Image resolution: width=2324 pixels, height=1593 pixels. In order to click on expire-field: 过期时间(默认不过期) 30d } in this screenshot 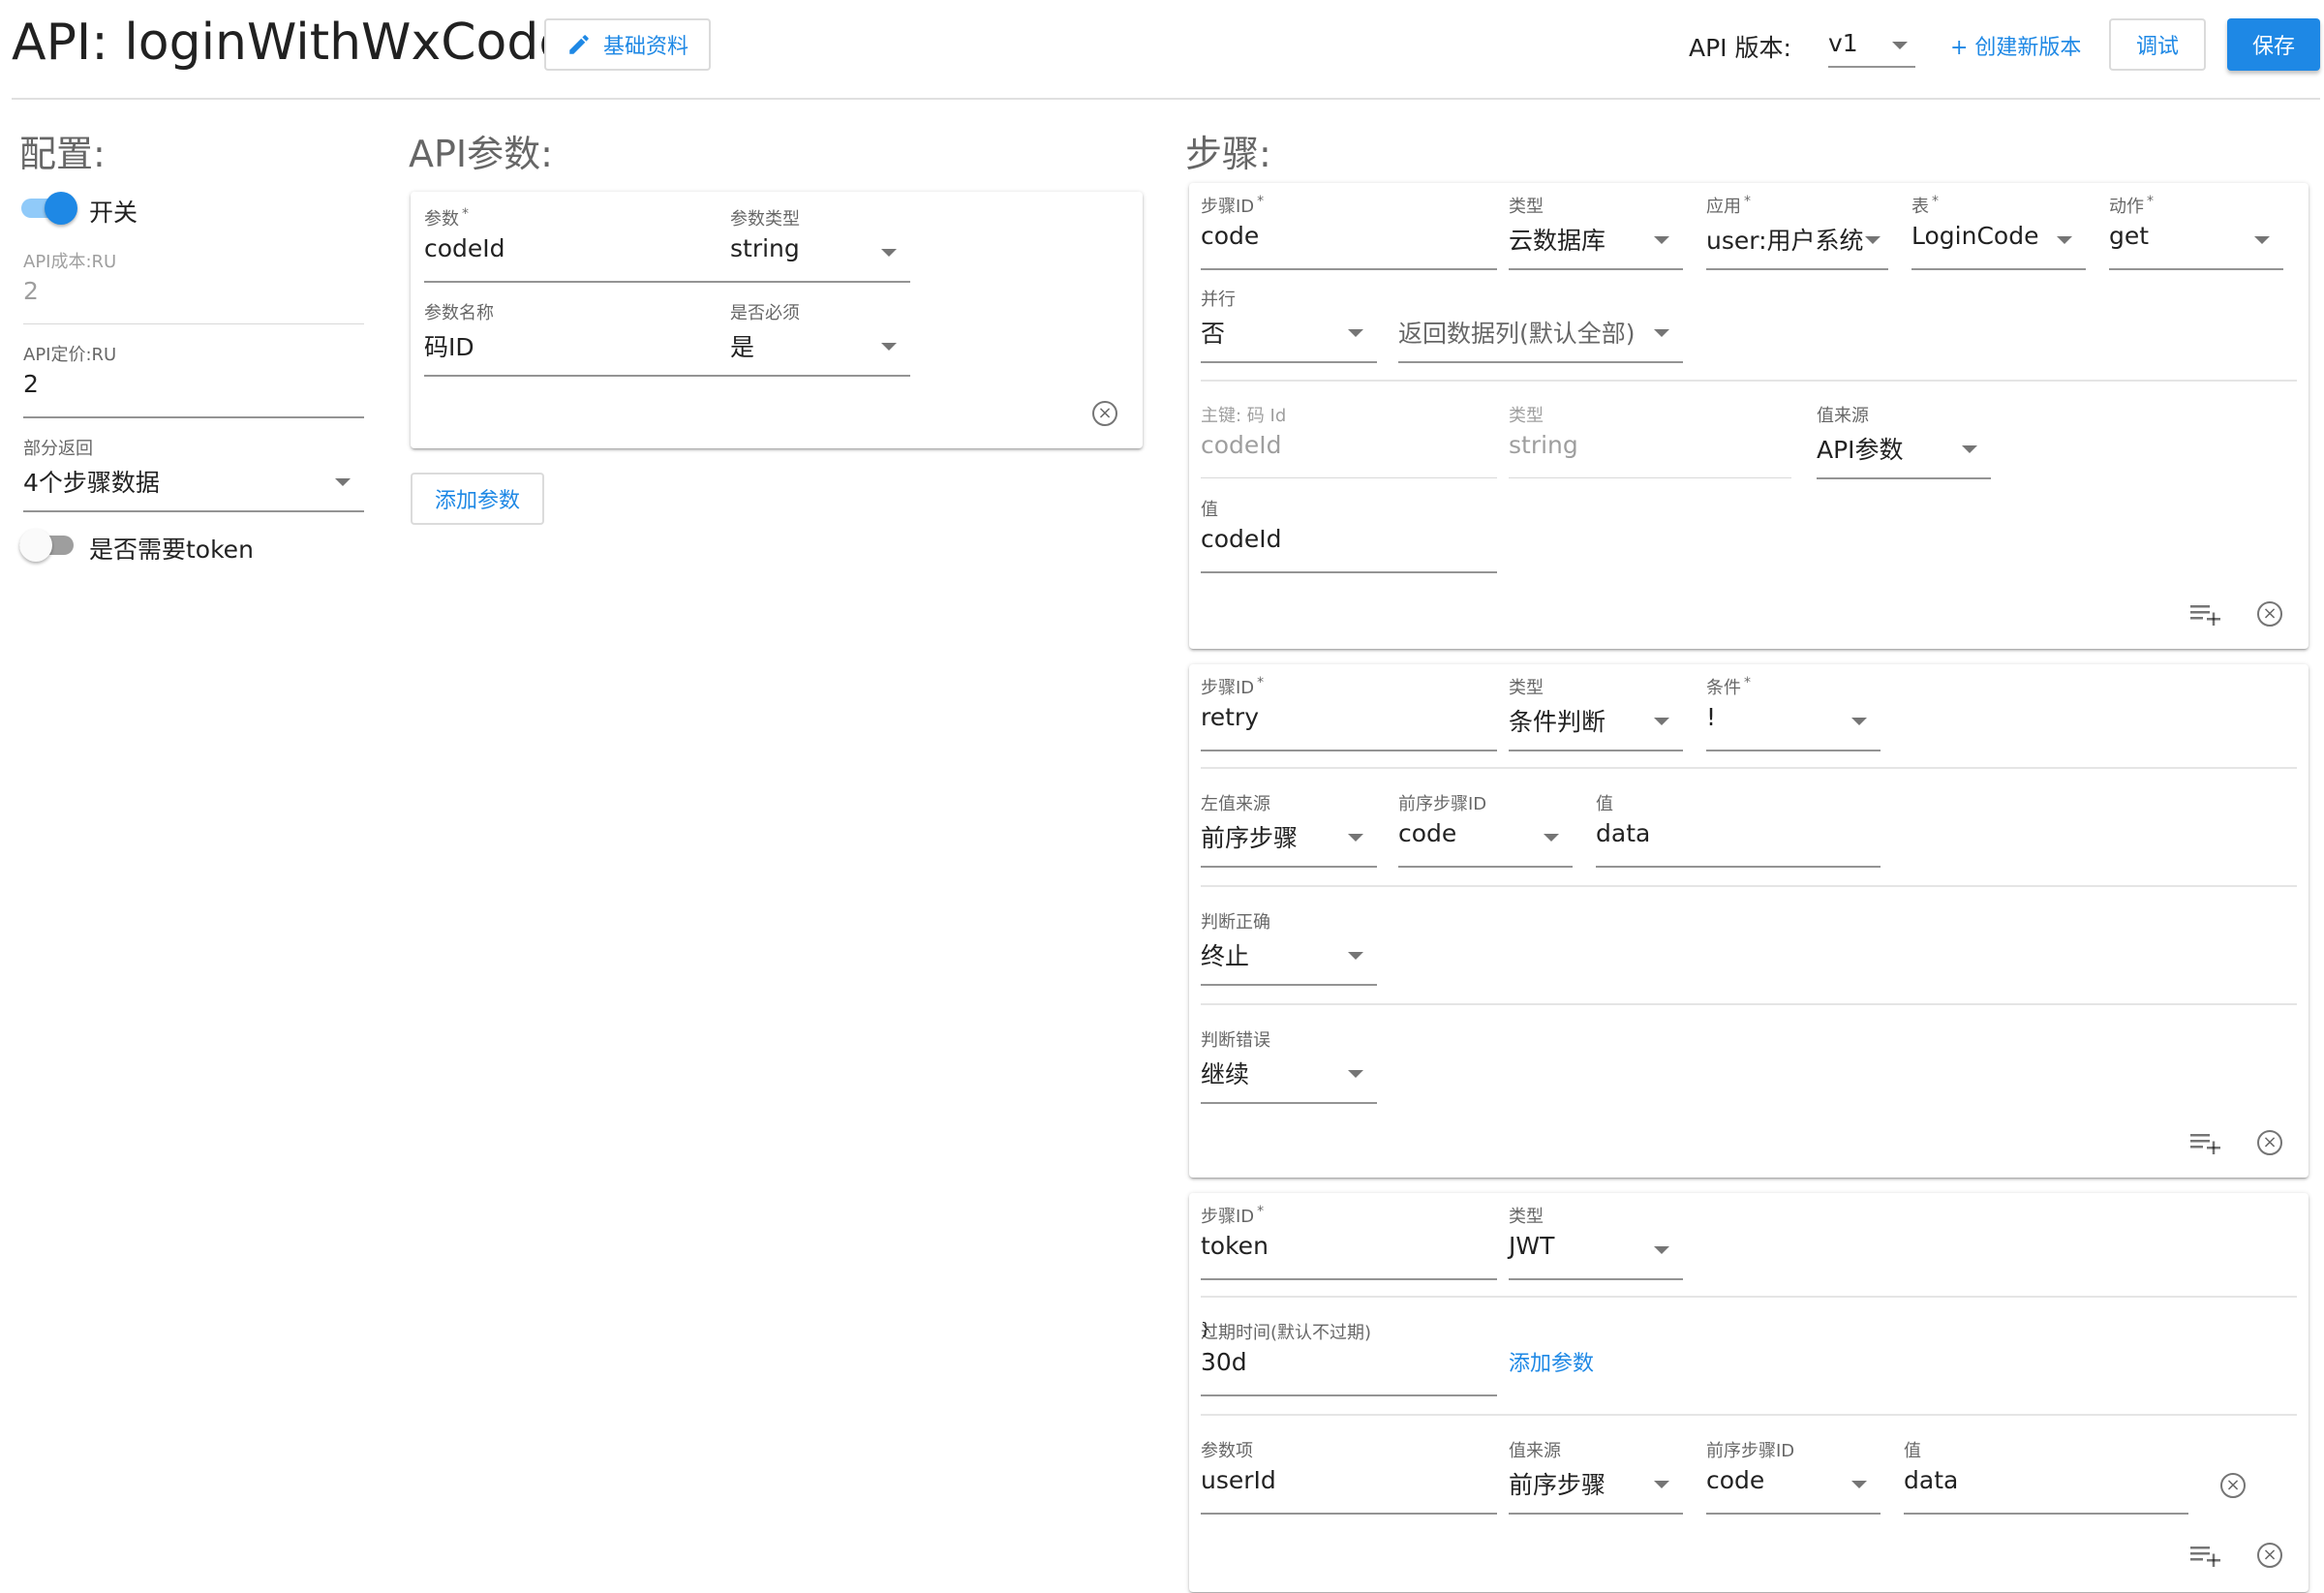, I will do `click(1349, 1358)`.